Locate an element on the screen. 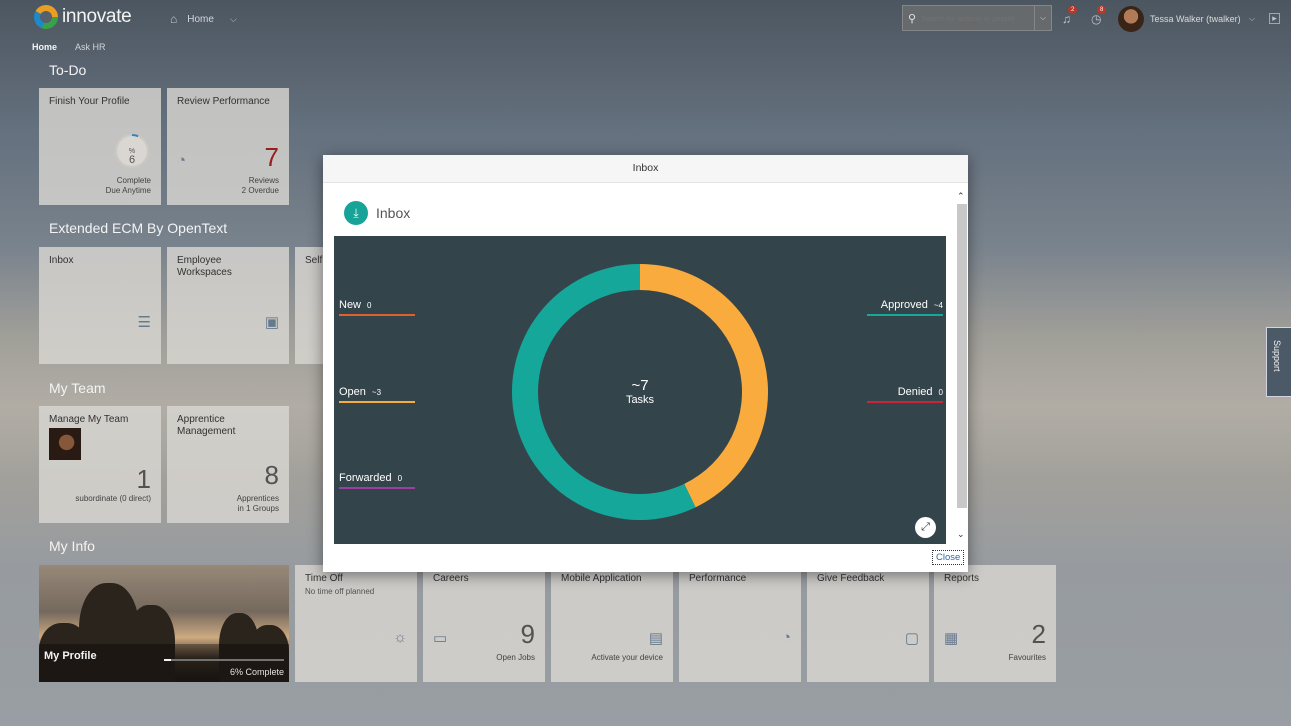 Image resolution: width=1291 pixels, height=726 pixels. legend-open: Open ~3 is located at coordinates (377, 394).